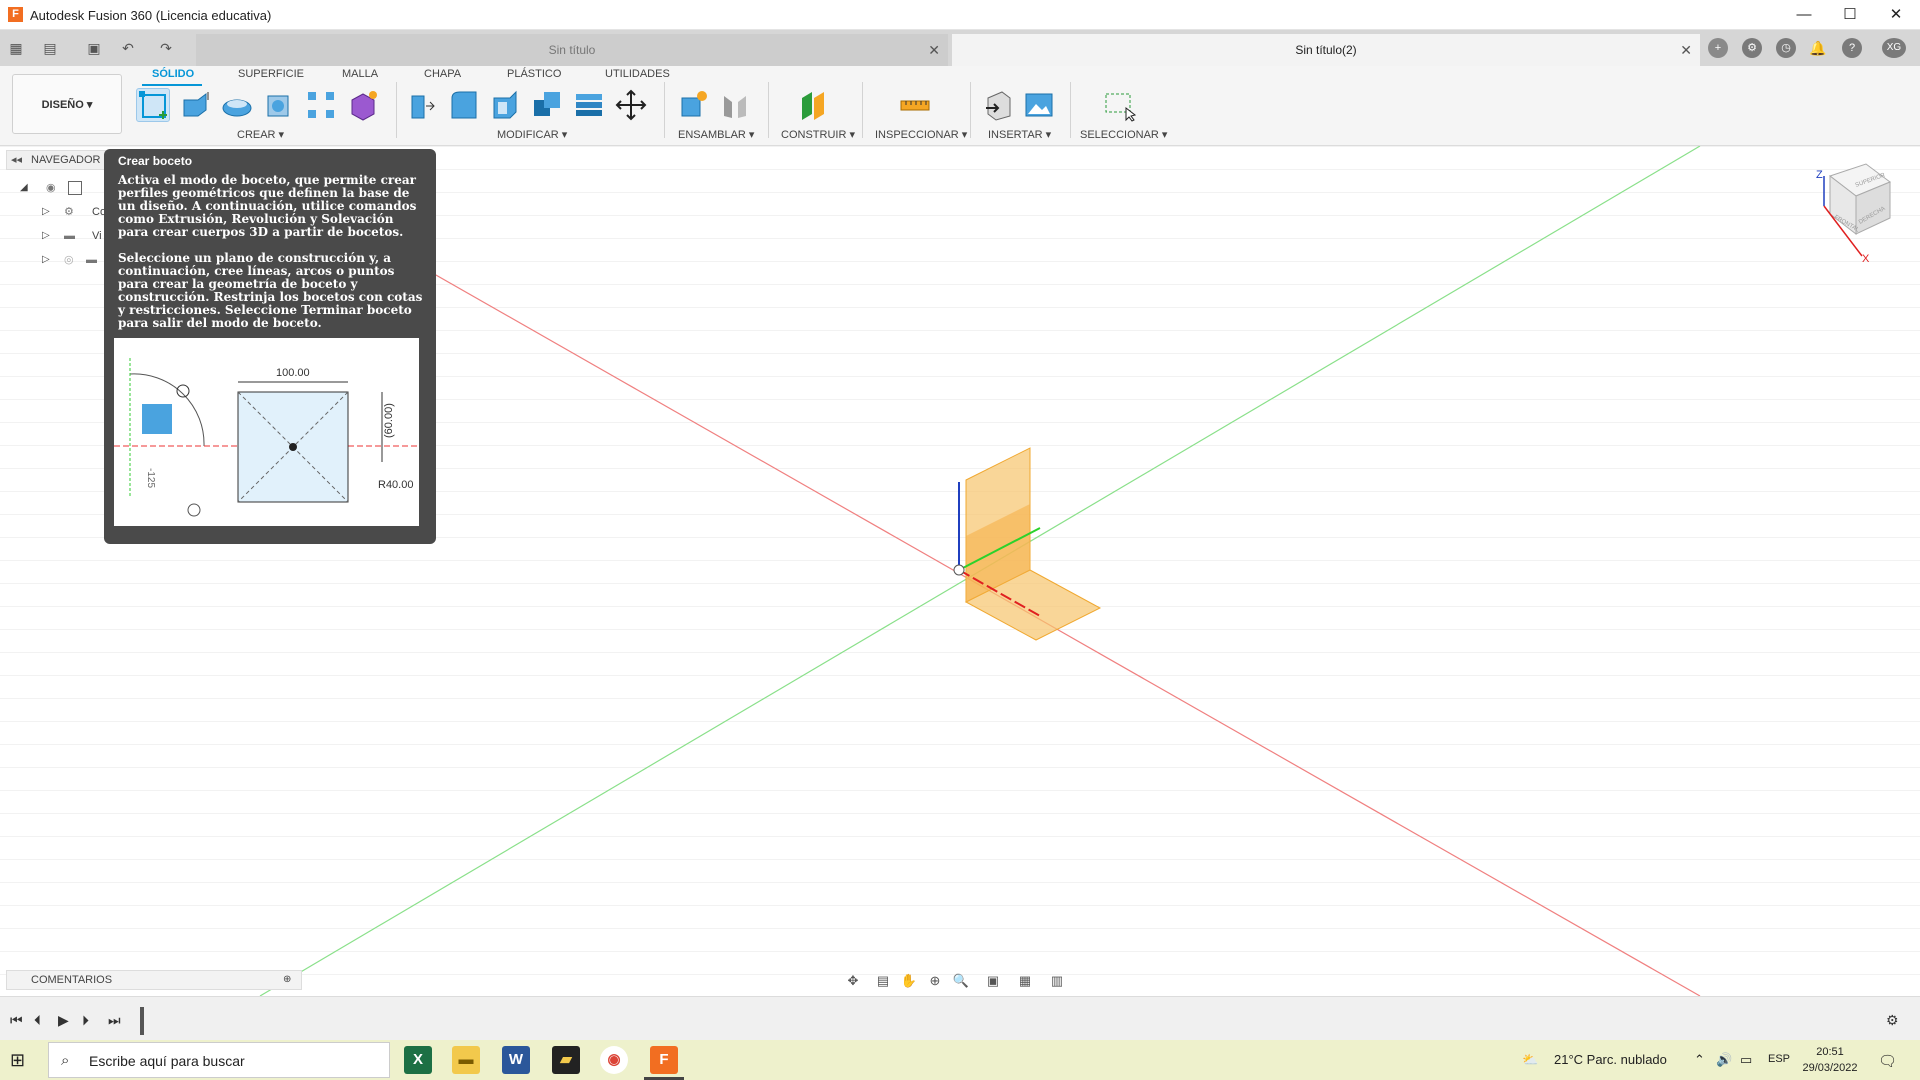  What do you see at coordinates (1019, 134) in the screenshot?
I see `group-insertar: INSERTAR ▾` at bounding box center [1019, 134].